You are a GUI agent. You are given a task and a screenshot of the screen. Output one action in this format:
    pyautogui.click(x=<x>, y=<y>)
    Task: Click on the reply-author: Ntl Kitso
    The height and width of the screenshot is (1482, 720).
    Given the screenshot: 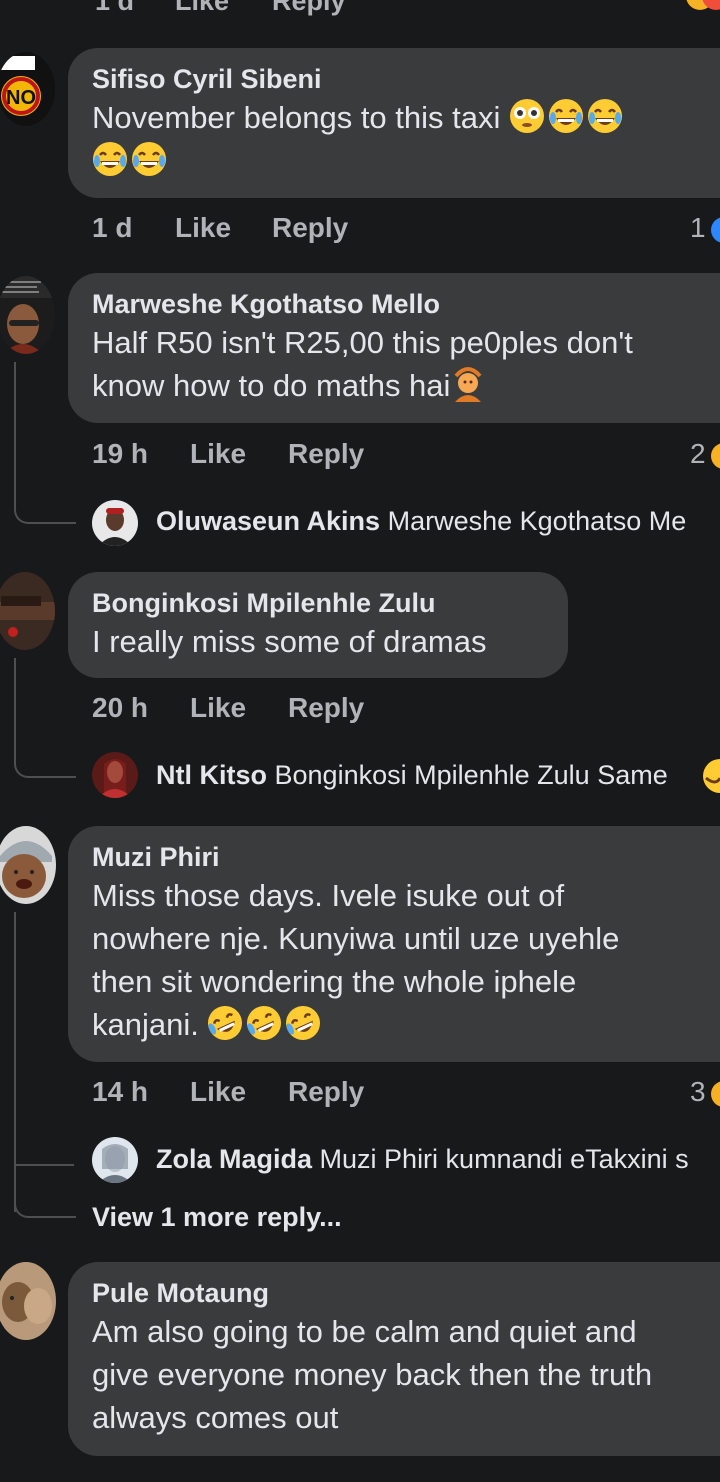 What is the action you would take?
    pyautogui.click(x=211, y=775)
    